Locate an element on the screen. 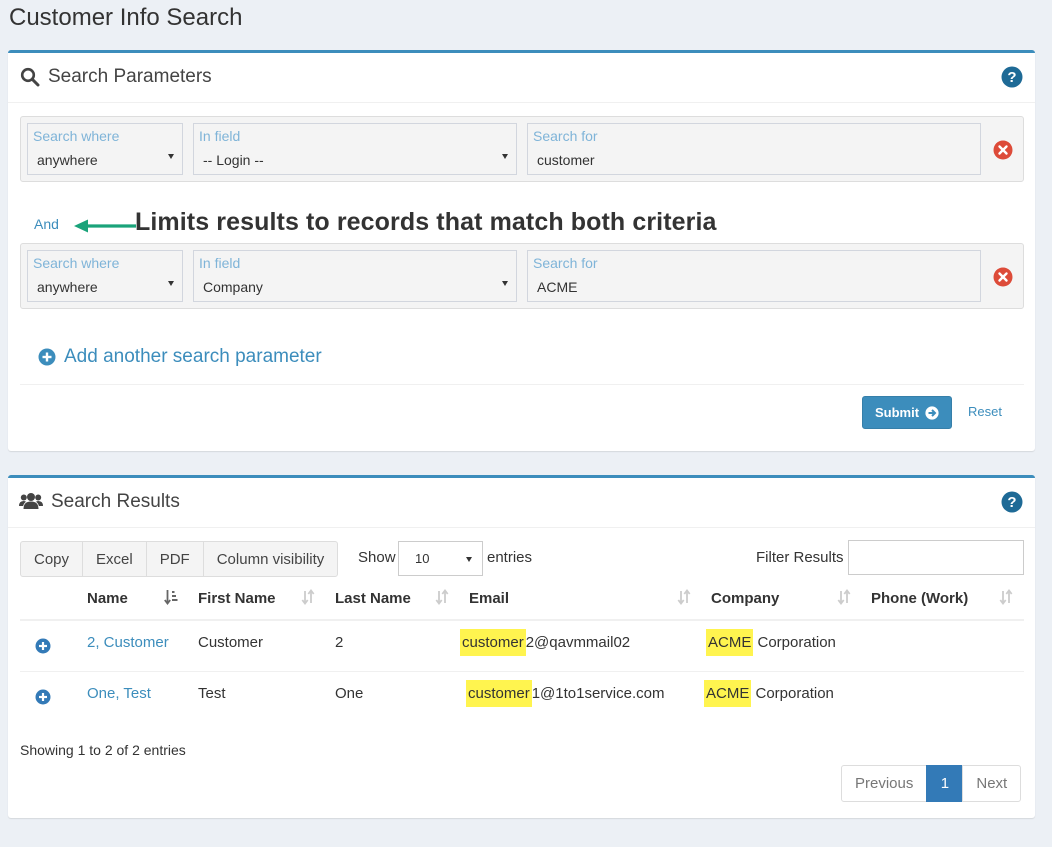 This screenshot has height=847, width=1052. table-header-divider is located at coordinates (522, 620).